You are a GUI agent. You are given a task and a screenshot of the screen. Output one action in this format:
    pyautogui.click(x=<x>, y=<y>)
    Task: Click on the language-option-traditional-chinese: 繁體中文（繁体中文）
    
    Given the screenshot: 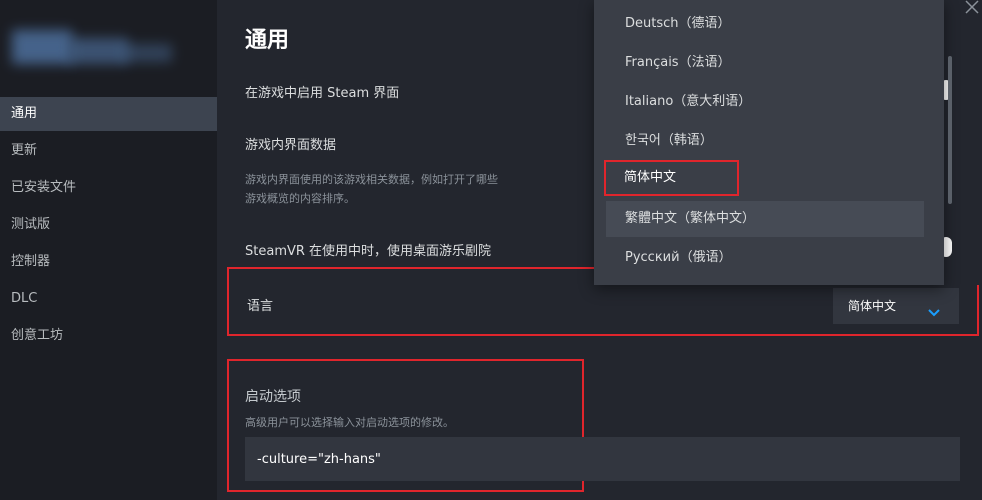 What is the action you would take?
    pyautogui.click(x=765, y=219)
    